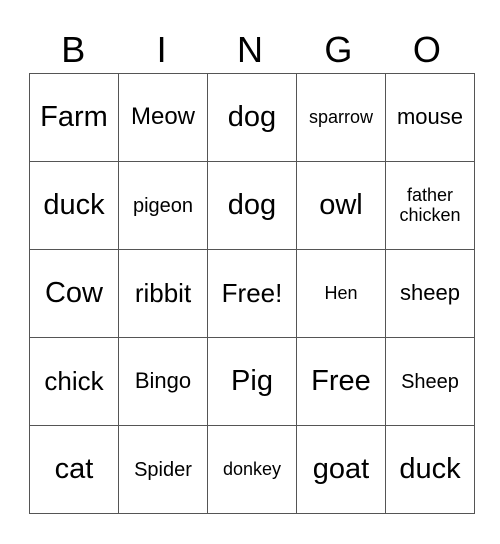  What do you see at coordinates (73, 49) in the screenshot?
I see `header-letter-b: B` at bounding box center [73, 49].